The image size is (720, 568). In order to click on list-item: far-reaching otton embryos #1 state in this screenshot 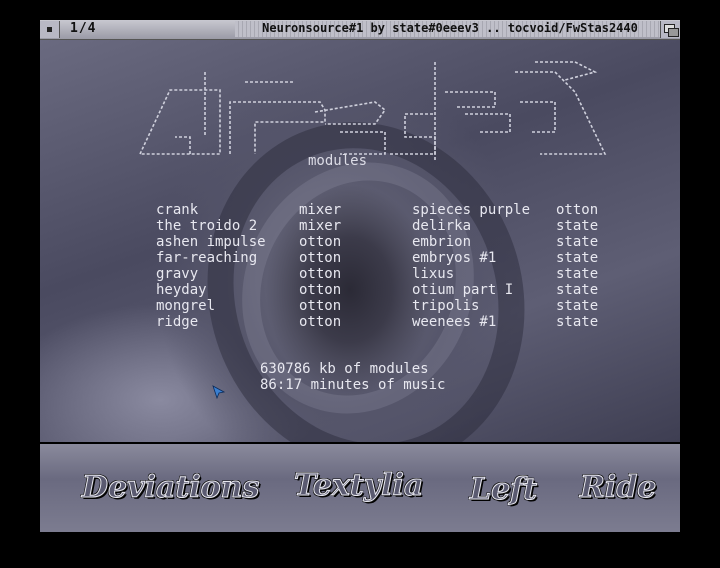, I will do `click(386, 258)`.